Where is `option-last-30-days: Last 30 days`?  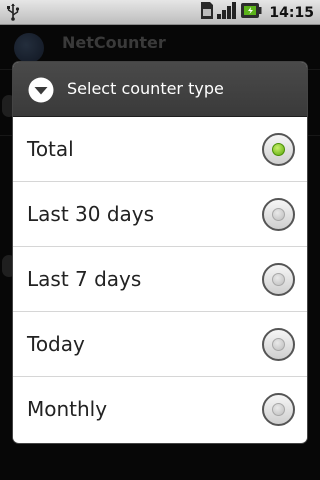
option-last-30-days: Last 30 days is located at coordinates (160, 214).